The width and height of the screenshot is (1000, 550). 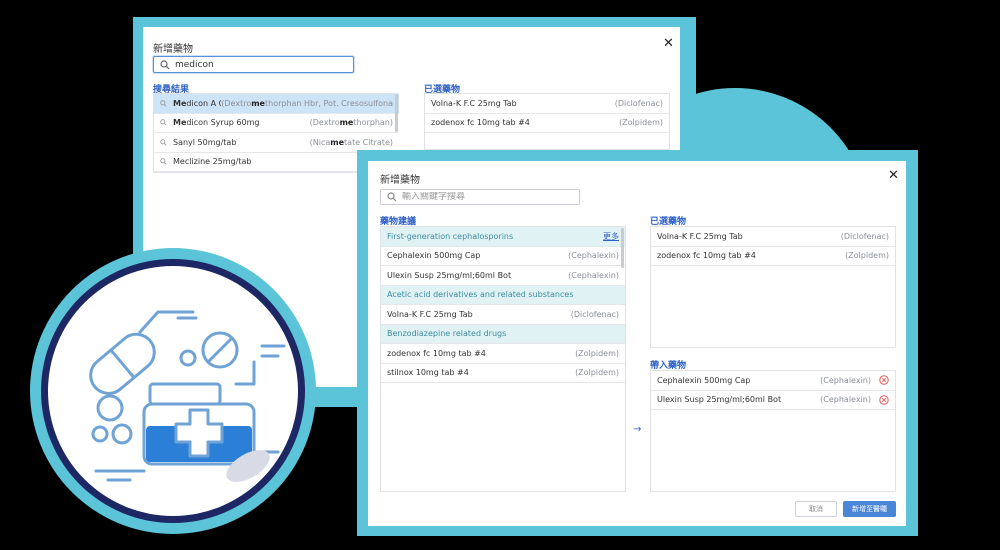 What do you see at coordinates (450, 236) in the screenshot?
I see `category-name: First-generation cephalosporins` at bounding box center [450, 236].